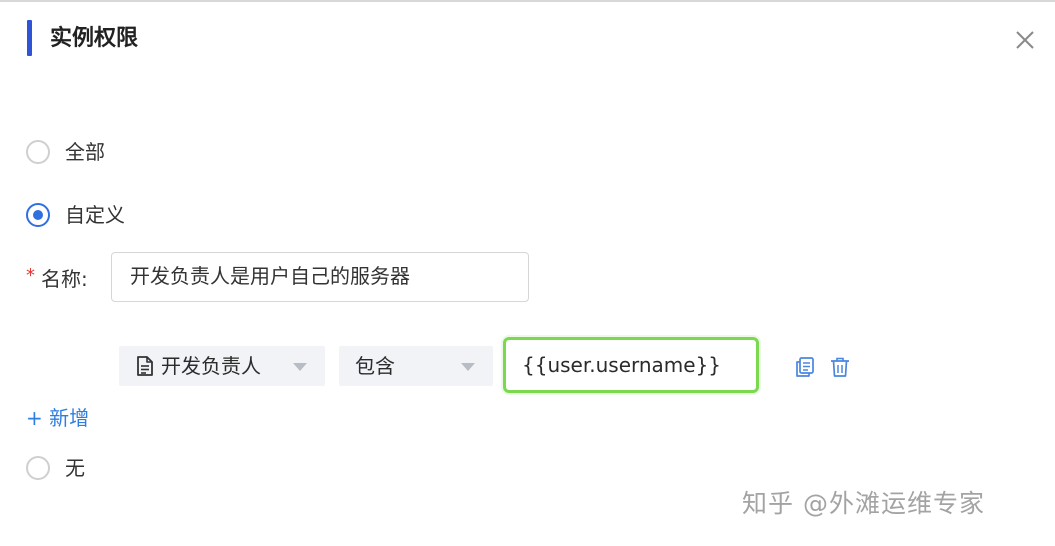 Image resolution: width=1055 pixels, height=546 pixels. I want to click on name-input: 开发负责人是用户自己的服务器, so click(320, 277).